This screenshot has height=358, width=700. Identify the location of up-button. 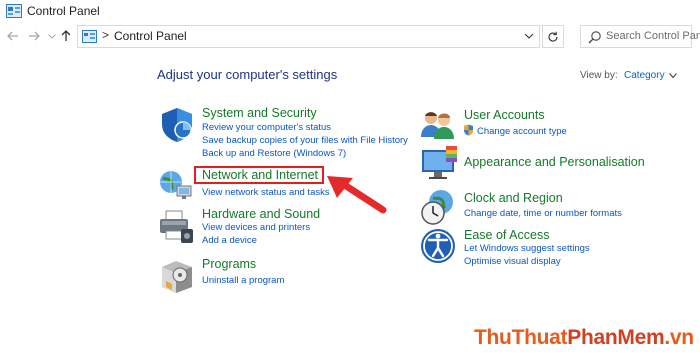
(66, 36).